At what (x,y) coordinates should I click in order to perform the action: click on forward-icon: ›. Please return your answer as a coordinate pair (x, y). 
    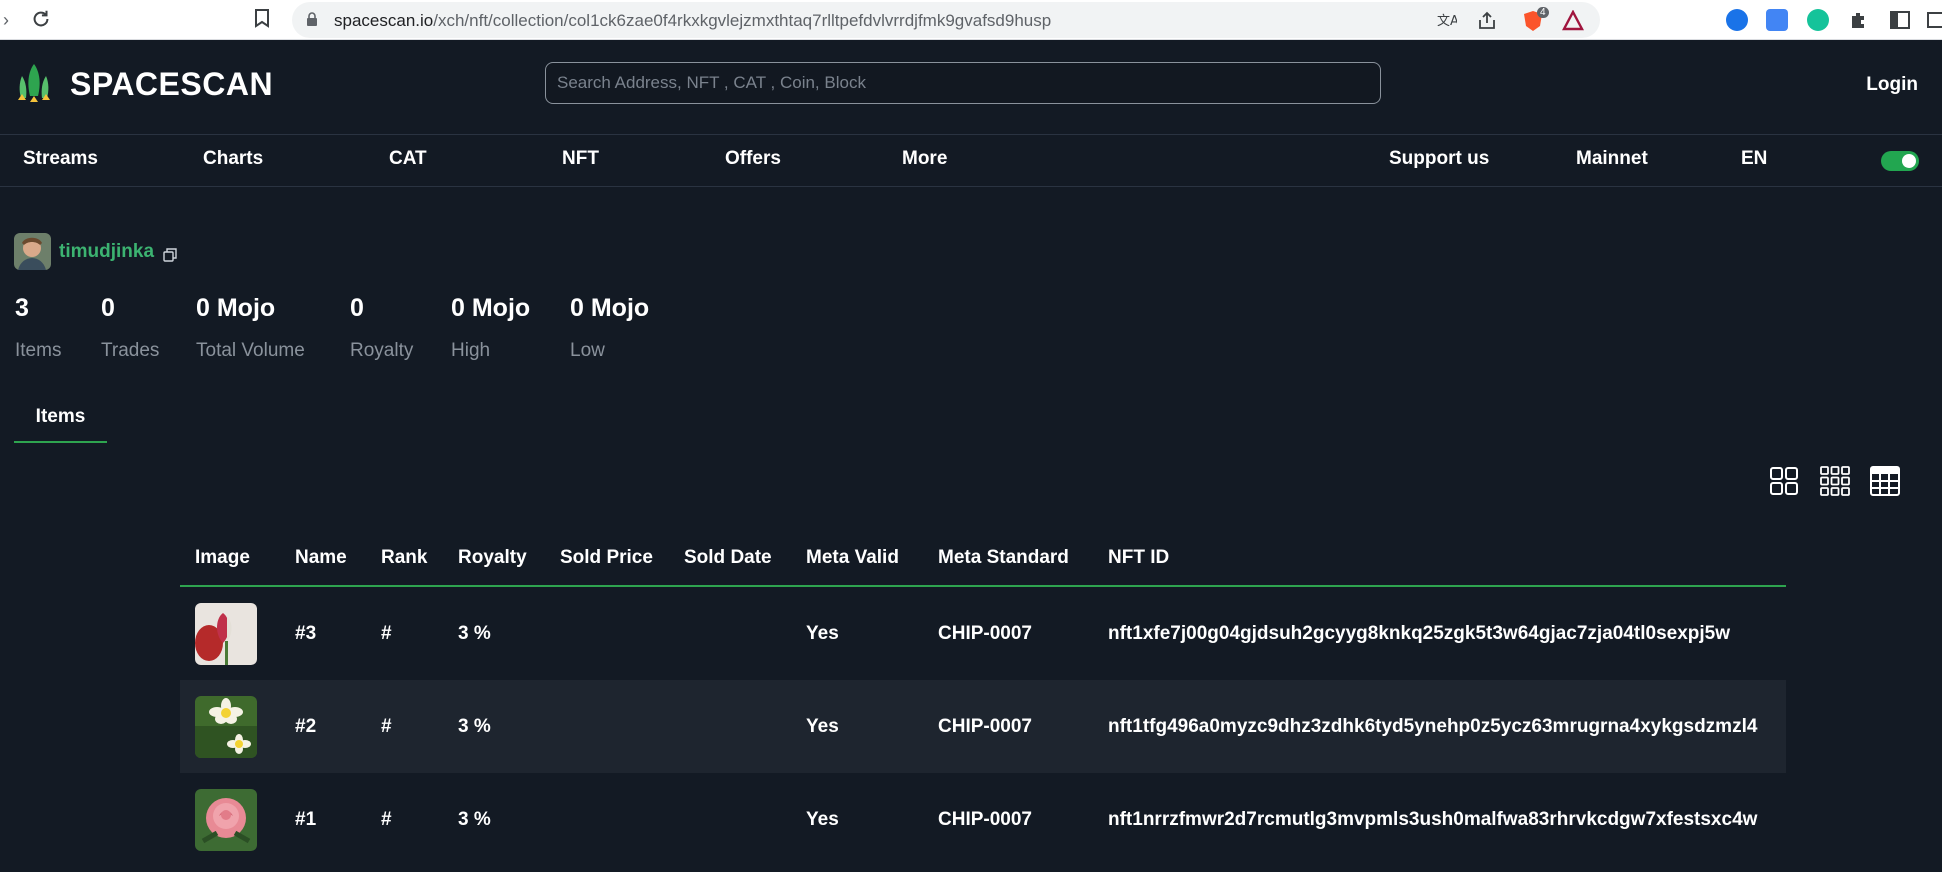
    Looking at the image, I should click on (9, 20).